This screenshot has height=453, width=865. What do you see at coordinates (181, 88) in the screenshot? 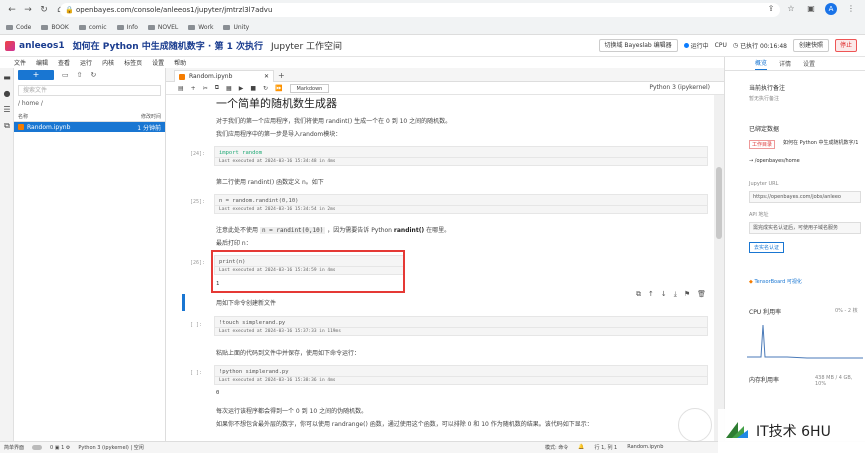
I see `save-icon: ▤` at bounding box center [181, 88].